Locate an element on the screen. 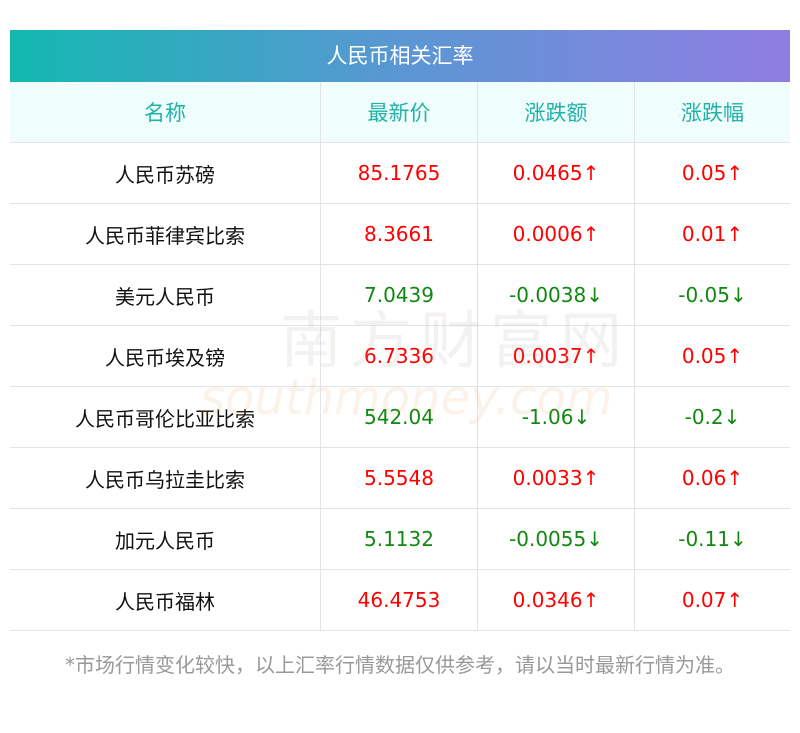 The width and height of the screenshot is (800, 733). price-change: 0.0465↑ is located at coordinates (556, 173).